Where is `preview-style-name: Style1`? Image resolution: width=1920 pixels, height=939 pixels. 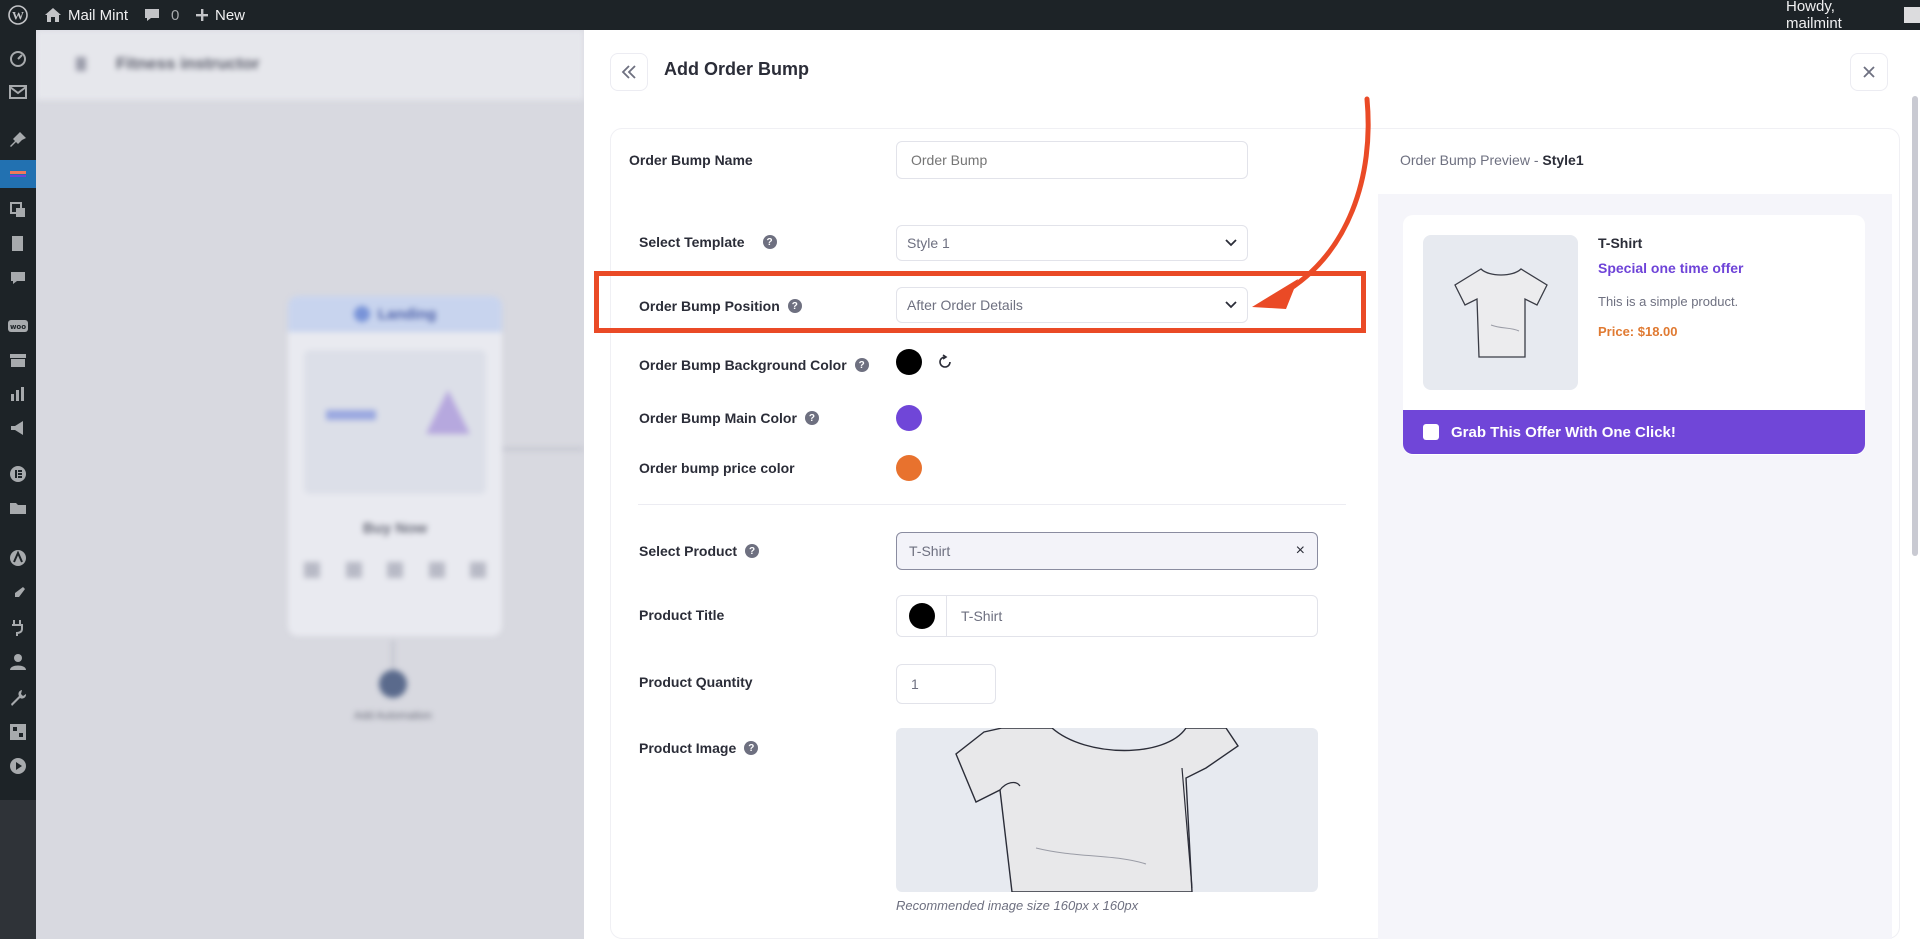
preview-style-name: Style1 is located at coordinates (1563, 160).